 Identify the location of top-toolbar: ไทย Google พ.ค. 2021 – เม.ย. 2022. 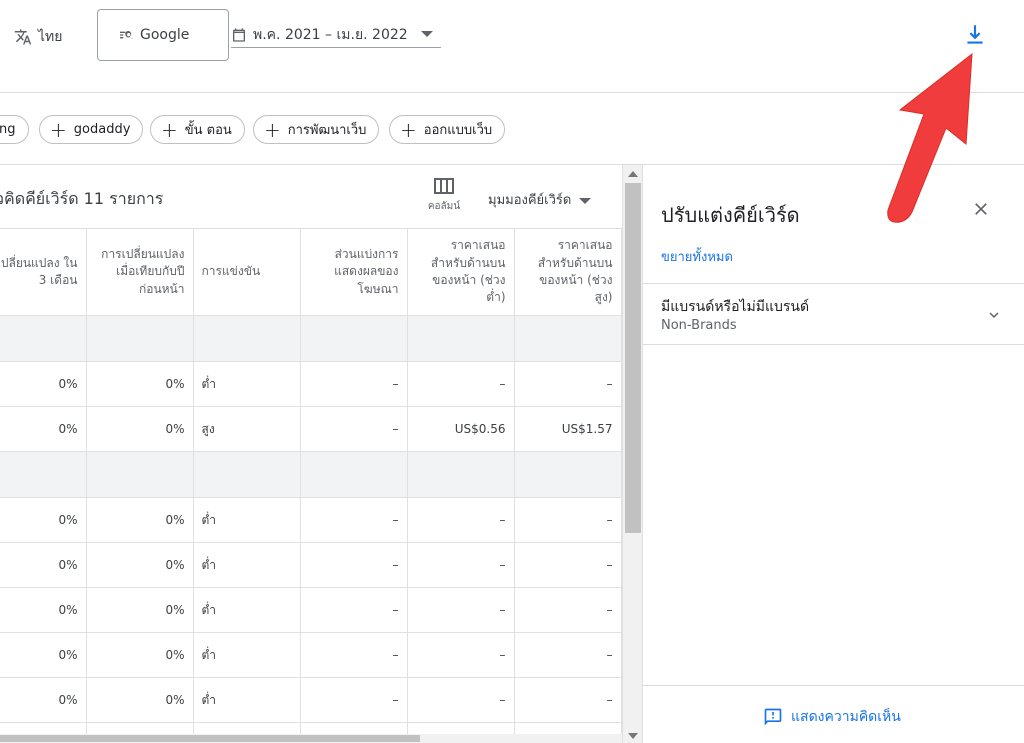
(512, 46).